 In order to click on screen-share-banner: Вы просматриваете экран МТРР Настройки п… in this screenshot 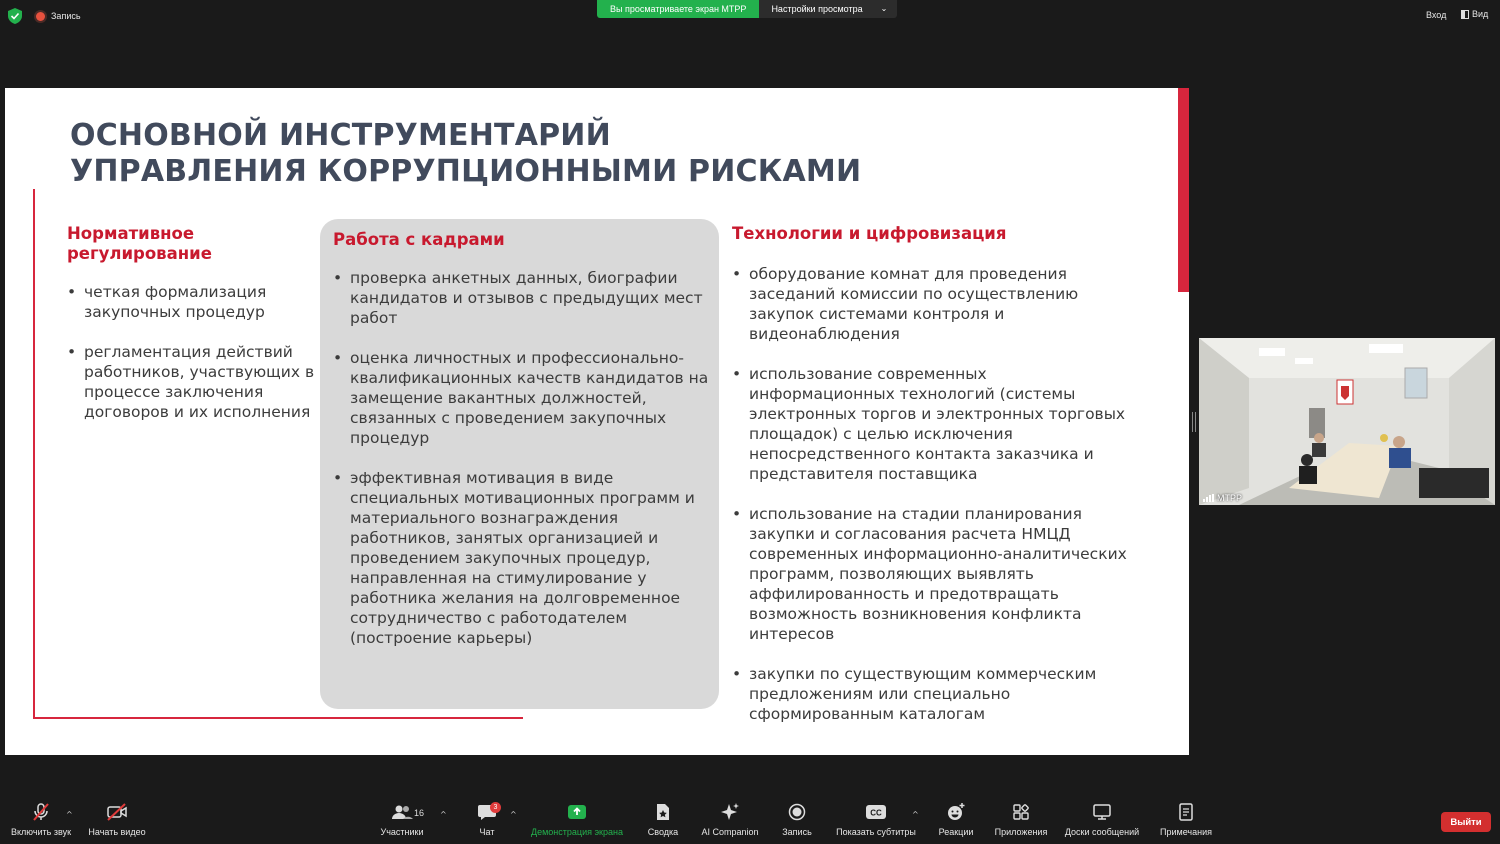, I will do `click(747, 9)`.